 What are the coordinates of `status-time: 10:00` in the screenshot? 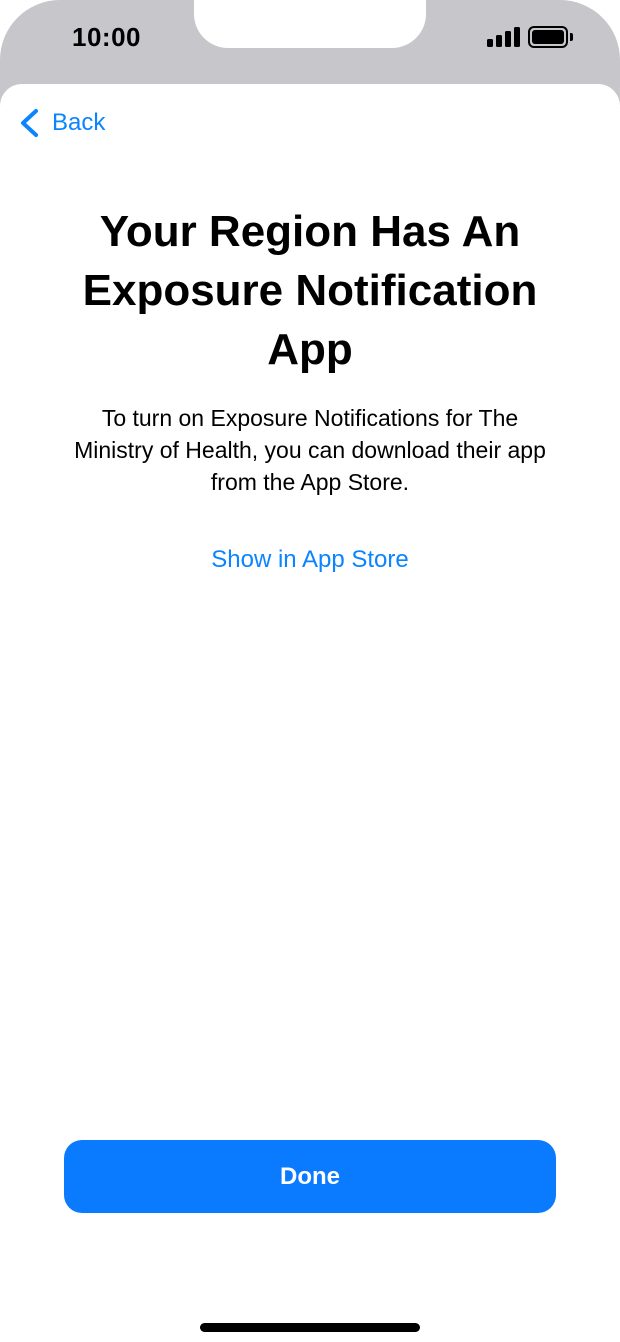 It's located at (106, 37).